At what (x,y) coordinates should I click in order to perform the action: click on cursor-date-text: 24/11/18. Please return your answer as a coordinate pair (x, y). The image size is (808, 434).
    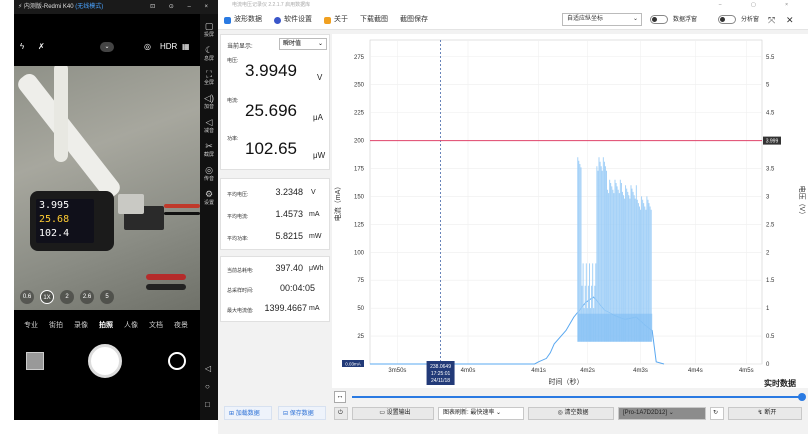
    Looking at the image, I should click on (440, 381).